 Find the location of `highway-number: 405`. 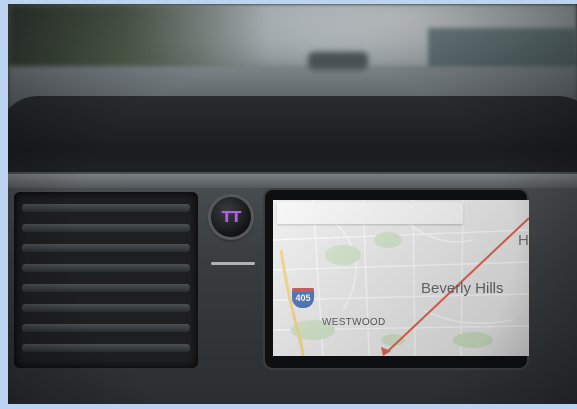

highway-number: 405 is located at coordinates (303, 298).